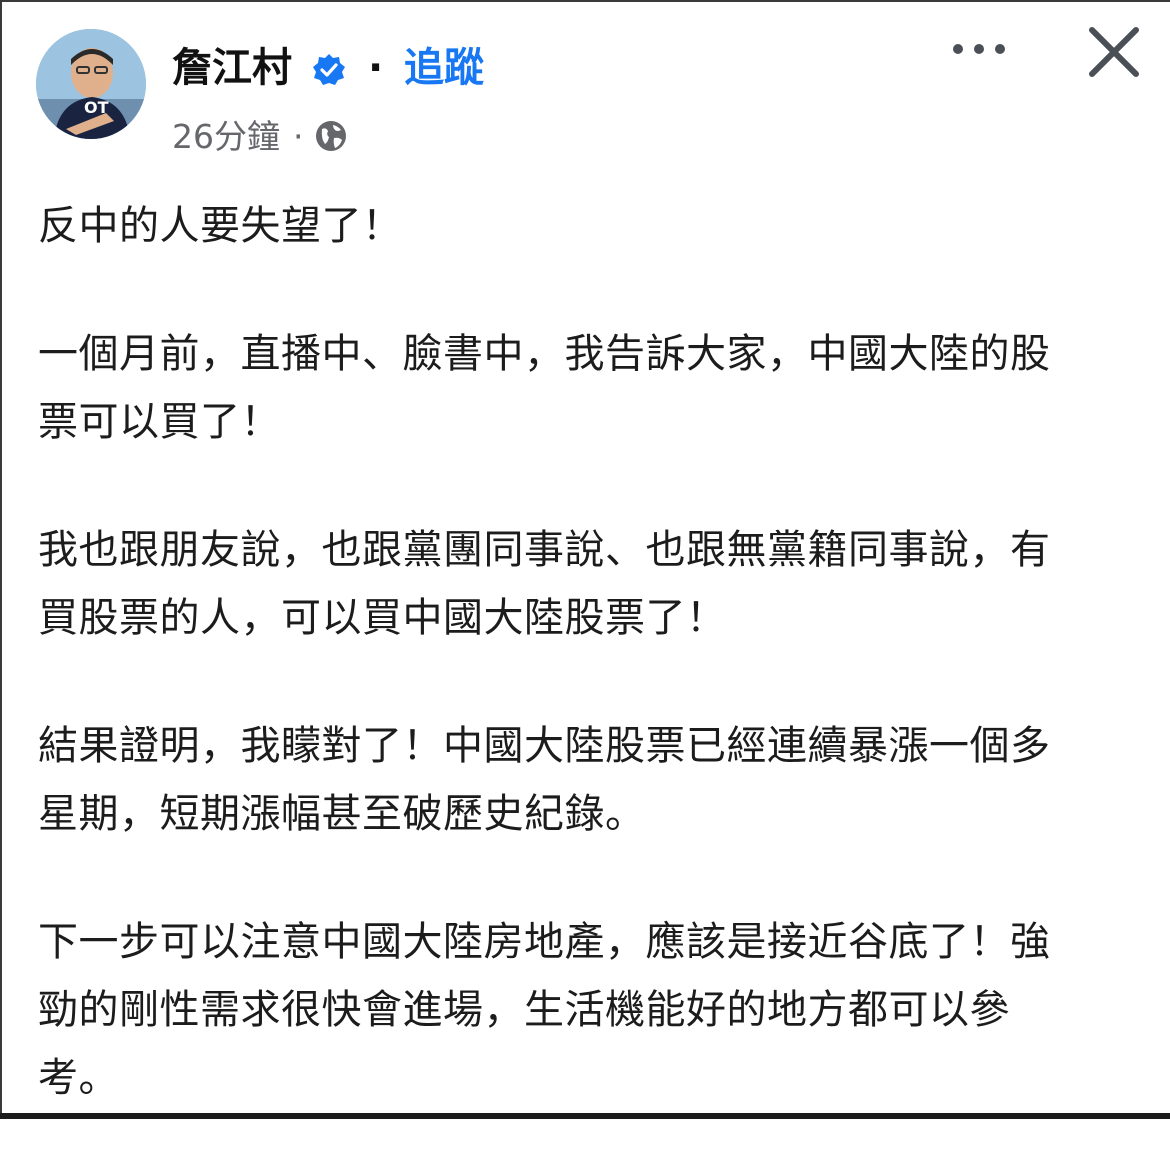  I want to click on more-options-icon, so click(980, 49).